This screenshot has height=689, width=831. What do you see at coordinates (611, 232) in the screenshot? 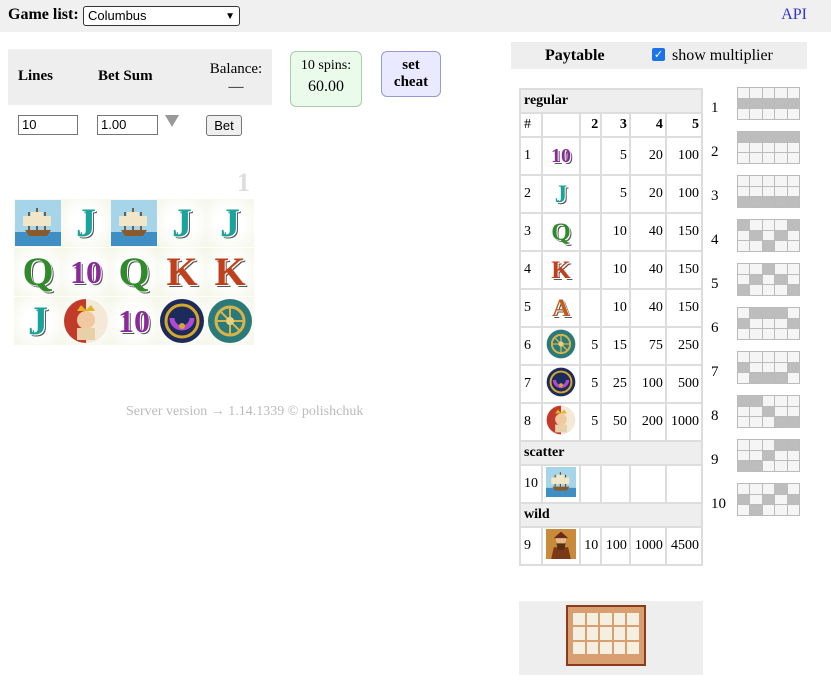
I see `paytable-row: 3 Q 10 40 150` at bounding box center [611, 232].